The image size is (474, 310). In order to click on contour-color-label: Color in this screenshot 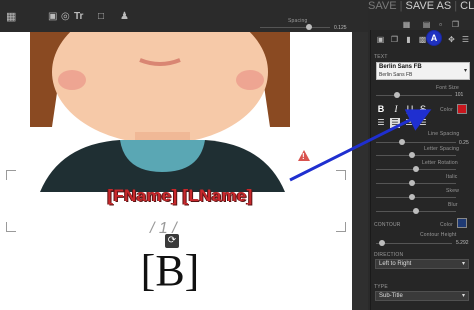, I will do `click(446, 225)`.